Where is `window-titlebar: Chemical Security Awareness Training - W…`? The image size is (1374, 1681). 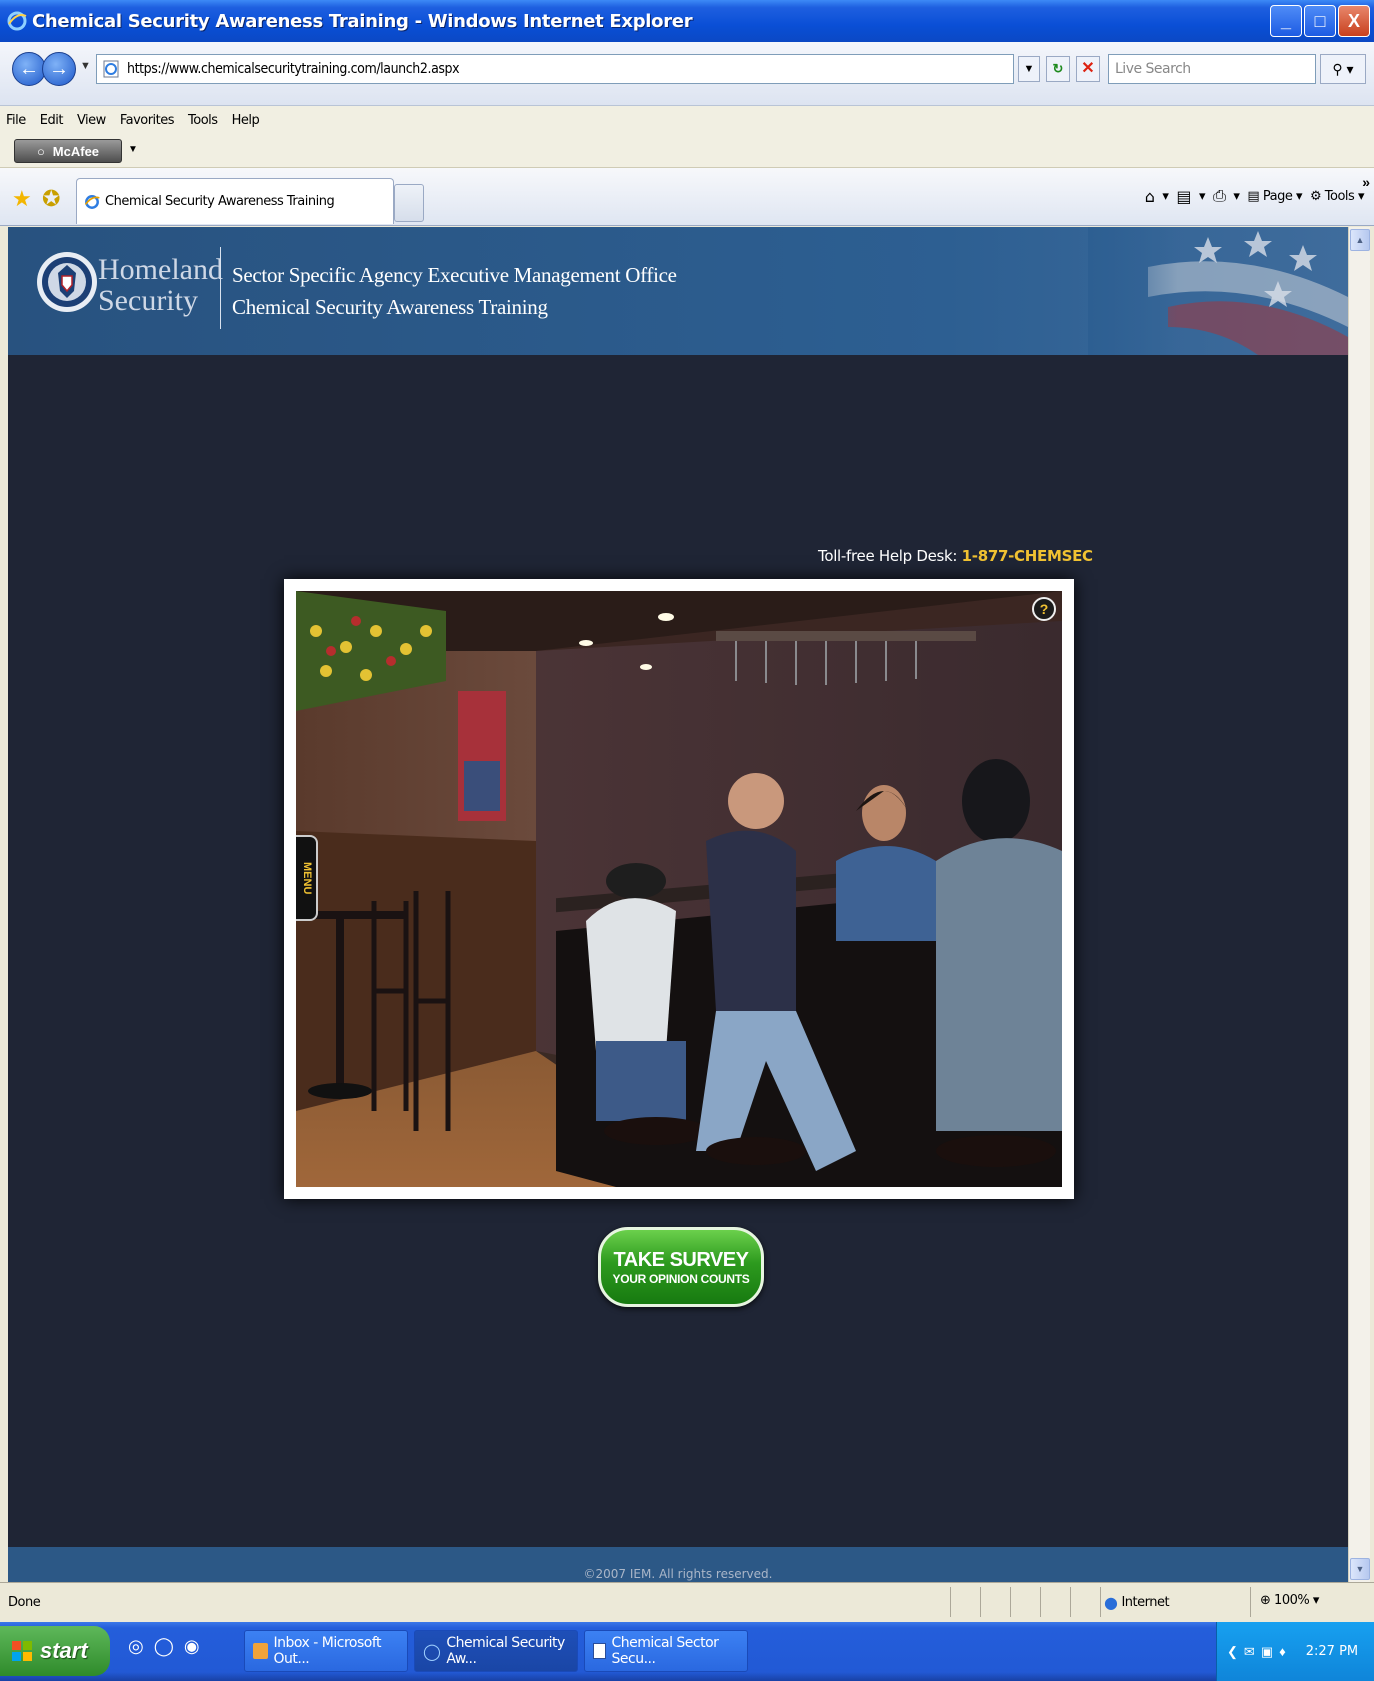 window-titlebar: Chemical Security Awareness Training - W… is located at coordinates (687, 21).